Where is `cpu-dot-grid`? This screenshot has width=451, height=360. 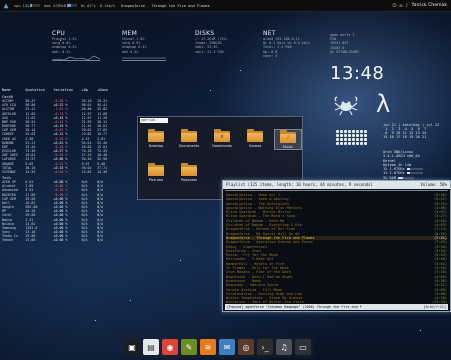
cpu-dot-grid is located at coordinates (351, 137).